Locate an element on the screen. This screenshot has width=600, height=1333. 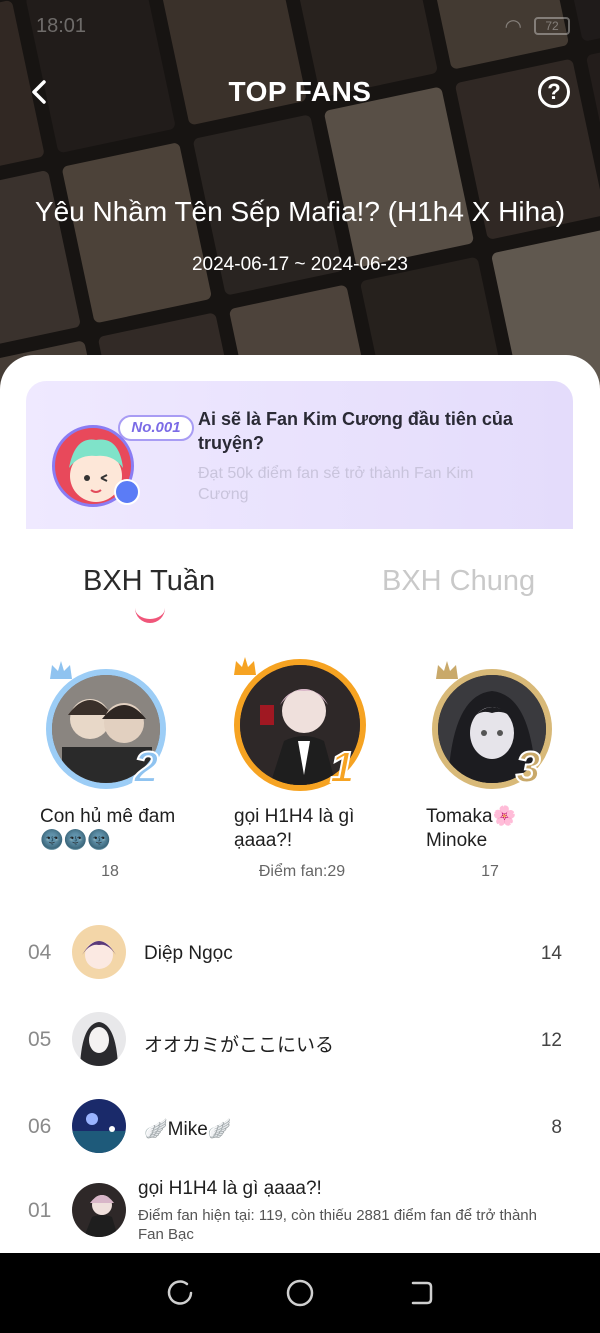
row-rank: 06 is located at coordinates (40, 1126).